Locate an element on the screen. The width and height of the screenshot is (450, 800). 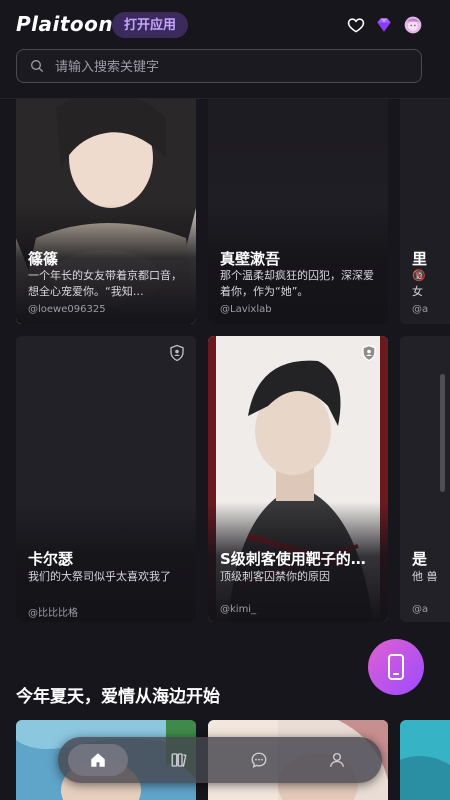
card-author: @kimi_ is located at coordinates (238, 609).